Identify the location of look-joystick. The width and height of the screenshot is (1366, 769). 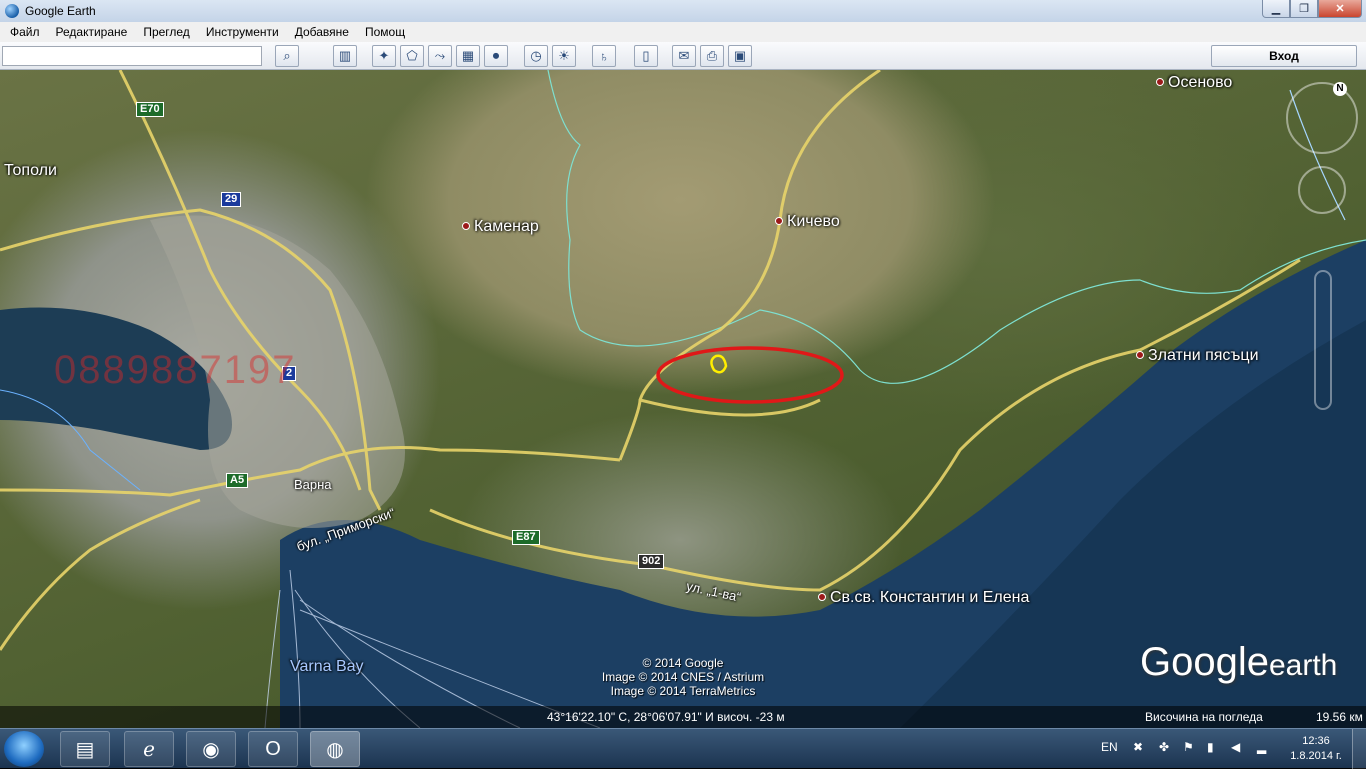
(1322, 118).